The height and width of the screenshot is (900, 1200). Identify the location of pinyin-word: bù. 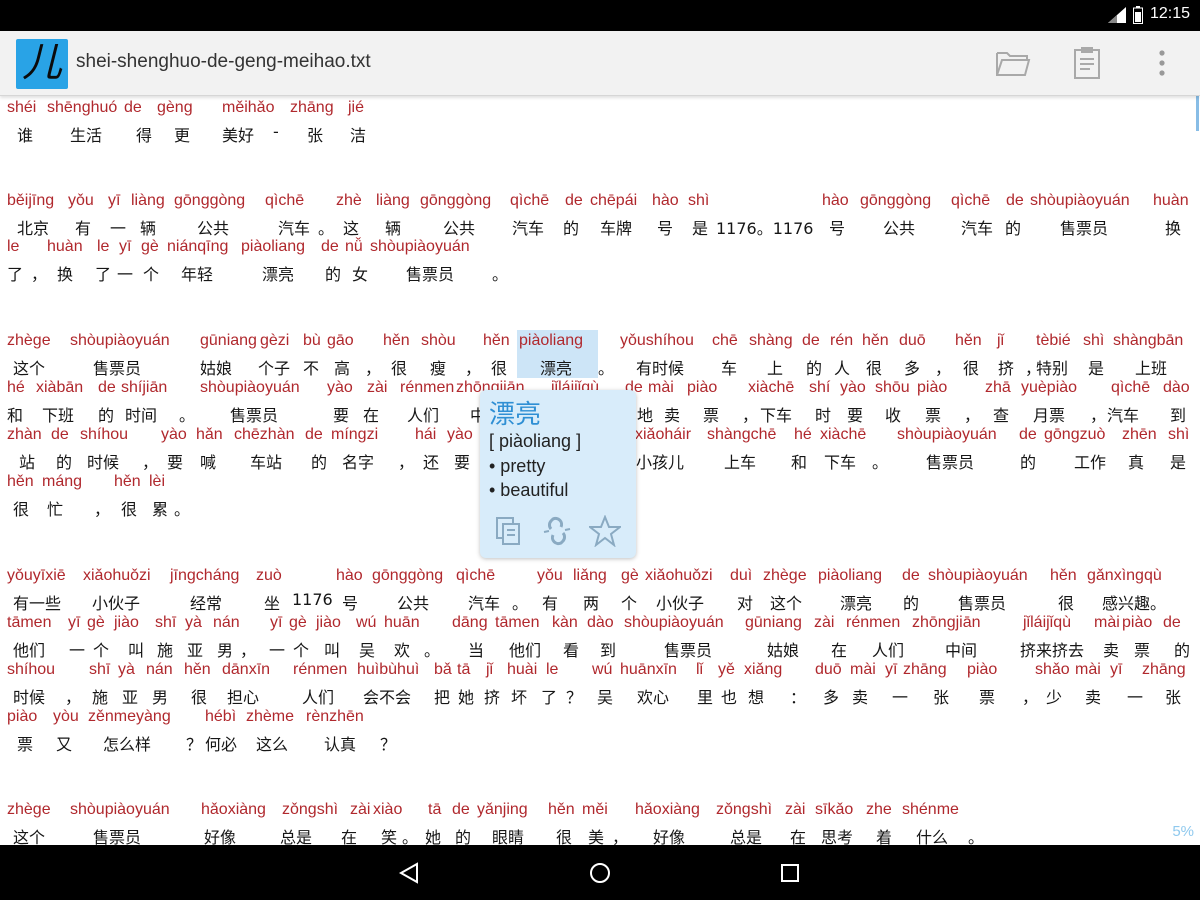
(312, 341).